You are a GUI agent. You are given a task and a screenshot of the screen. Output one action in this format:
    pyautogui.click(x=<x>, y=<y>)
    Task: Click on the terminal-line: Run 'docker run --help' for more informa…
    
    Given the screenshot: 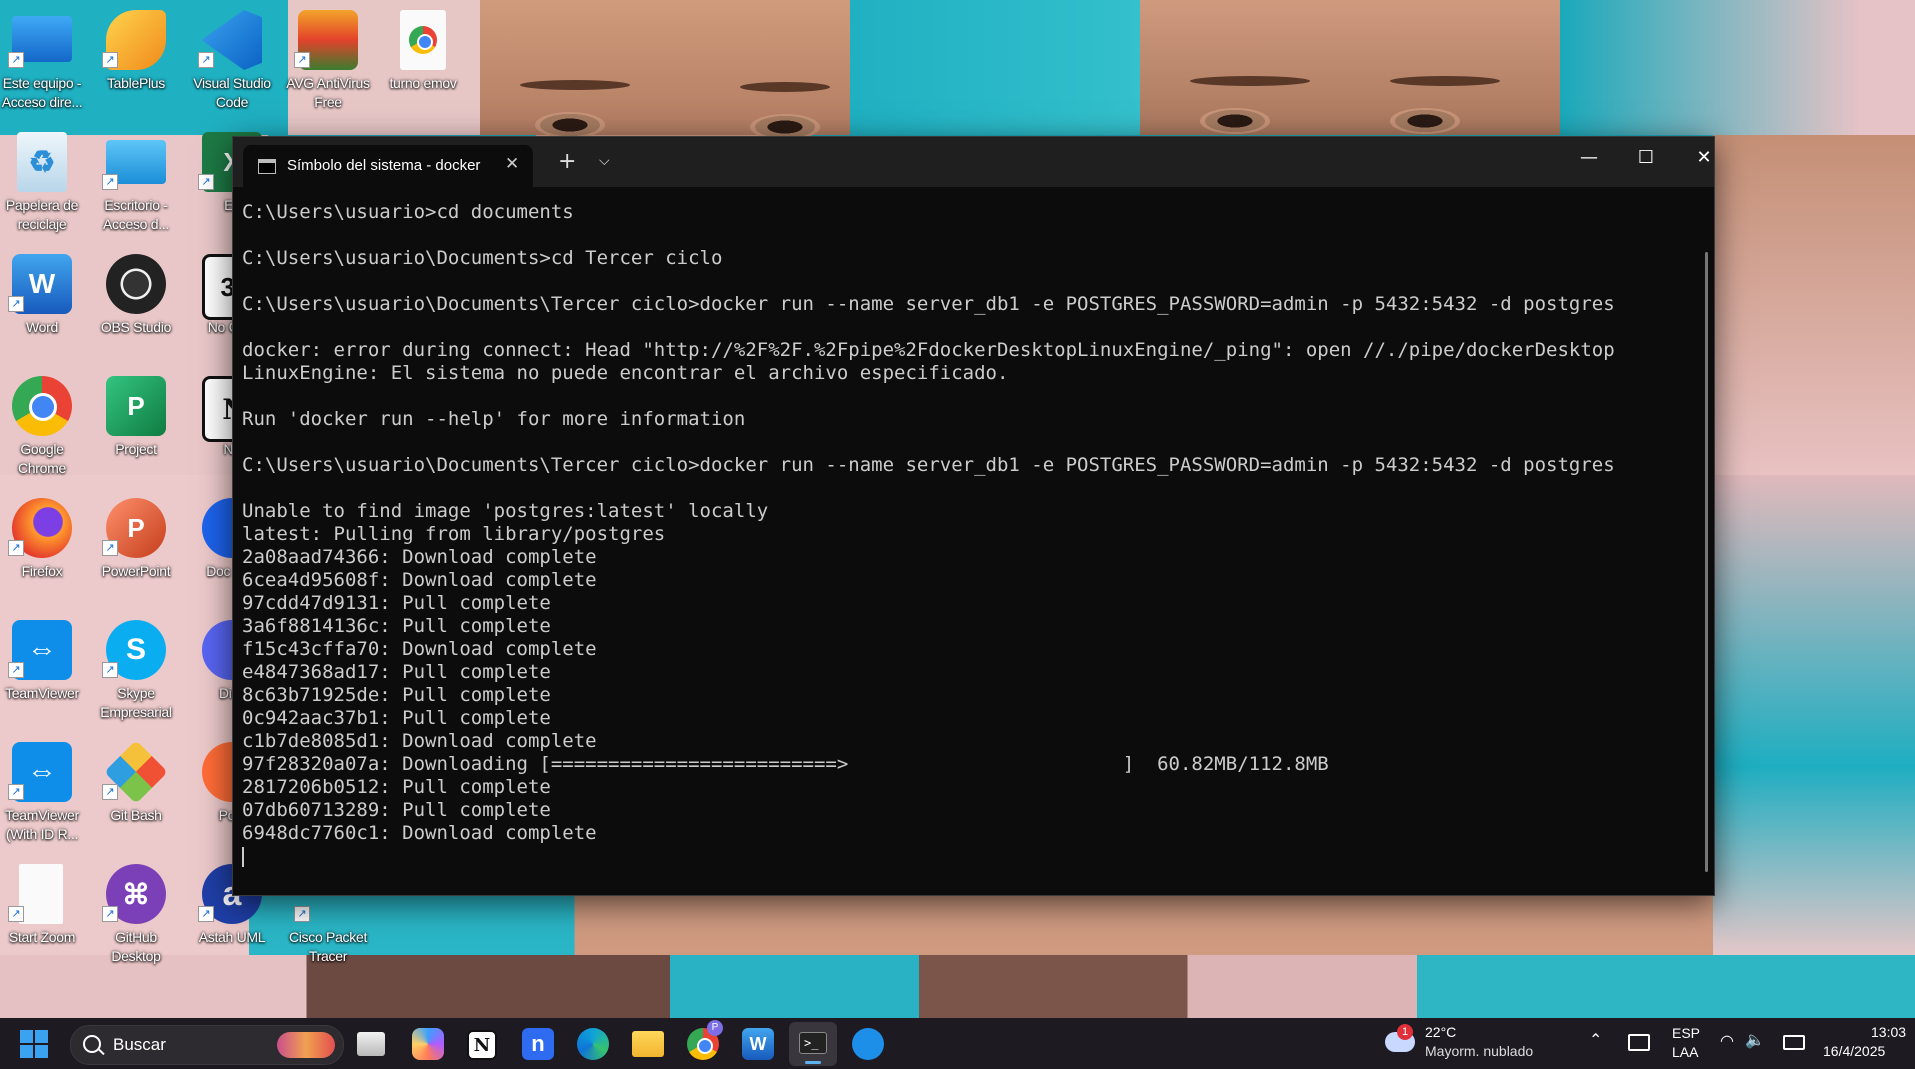 What is the action you would take?
    pyautogui.click(x=494, y=419)
    